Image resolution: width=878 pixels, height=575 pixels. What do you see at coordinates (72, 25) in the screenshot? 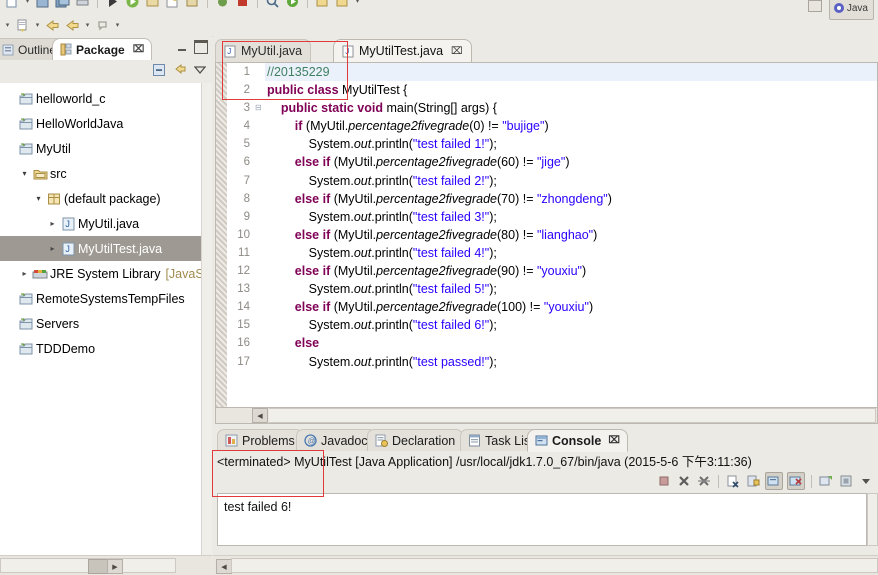
I see `forward-arrow-icon` at bounding box center [72, 25].